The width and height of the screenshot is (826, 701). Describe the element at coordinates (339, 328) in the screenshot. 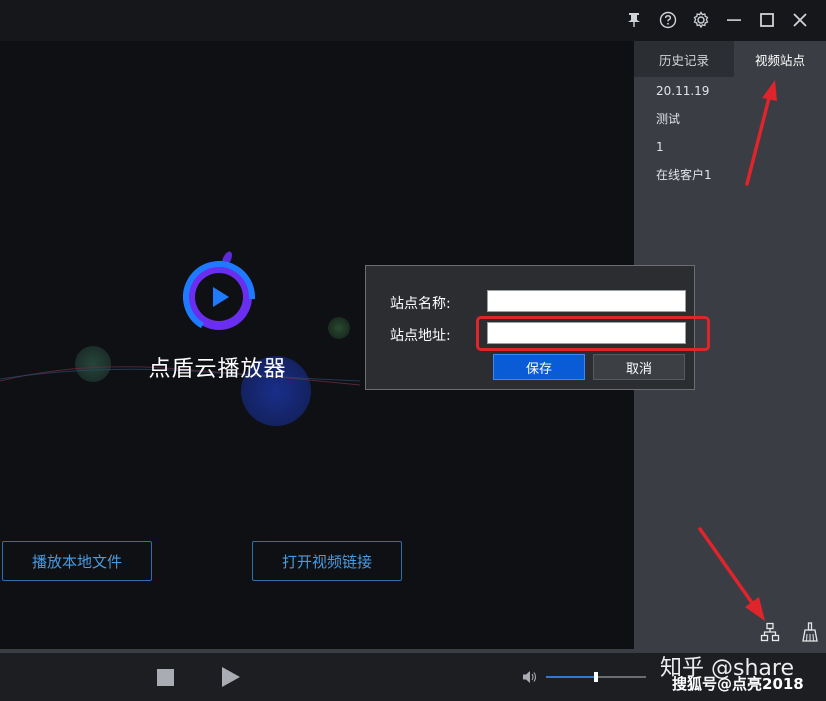

I see `decor-glow-small` at that location.